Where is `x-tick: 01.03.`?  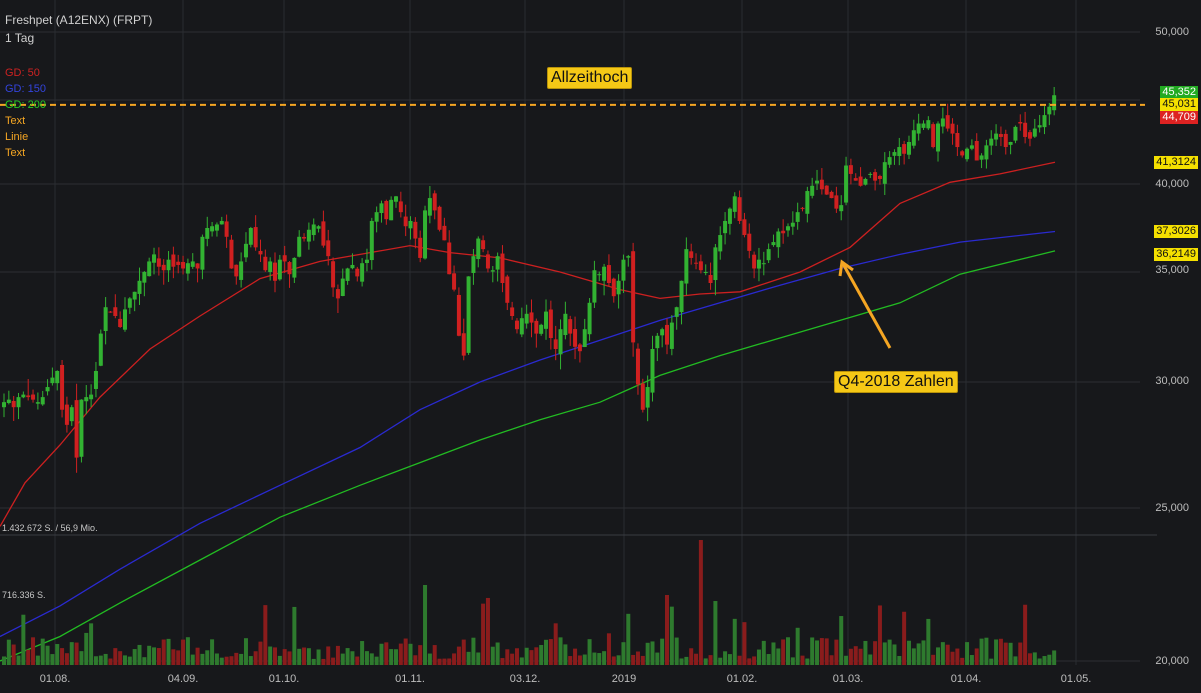
x-tick: 01.03. is located at coordinates (848, 679).